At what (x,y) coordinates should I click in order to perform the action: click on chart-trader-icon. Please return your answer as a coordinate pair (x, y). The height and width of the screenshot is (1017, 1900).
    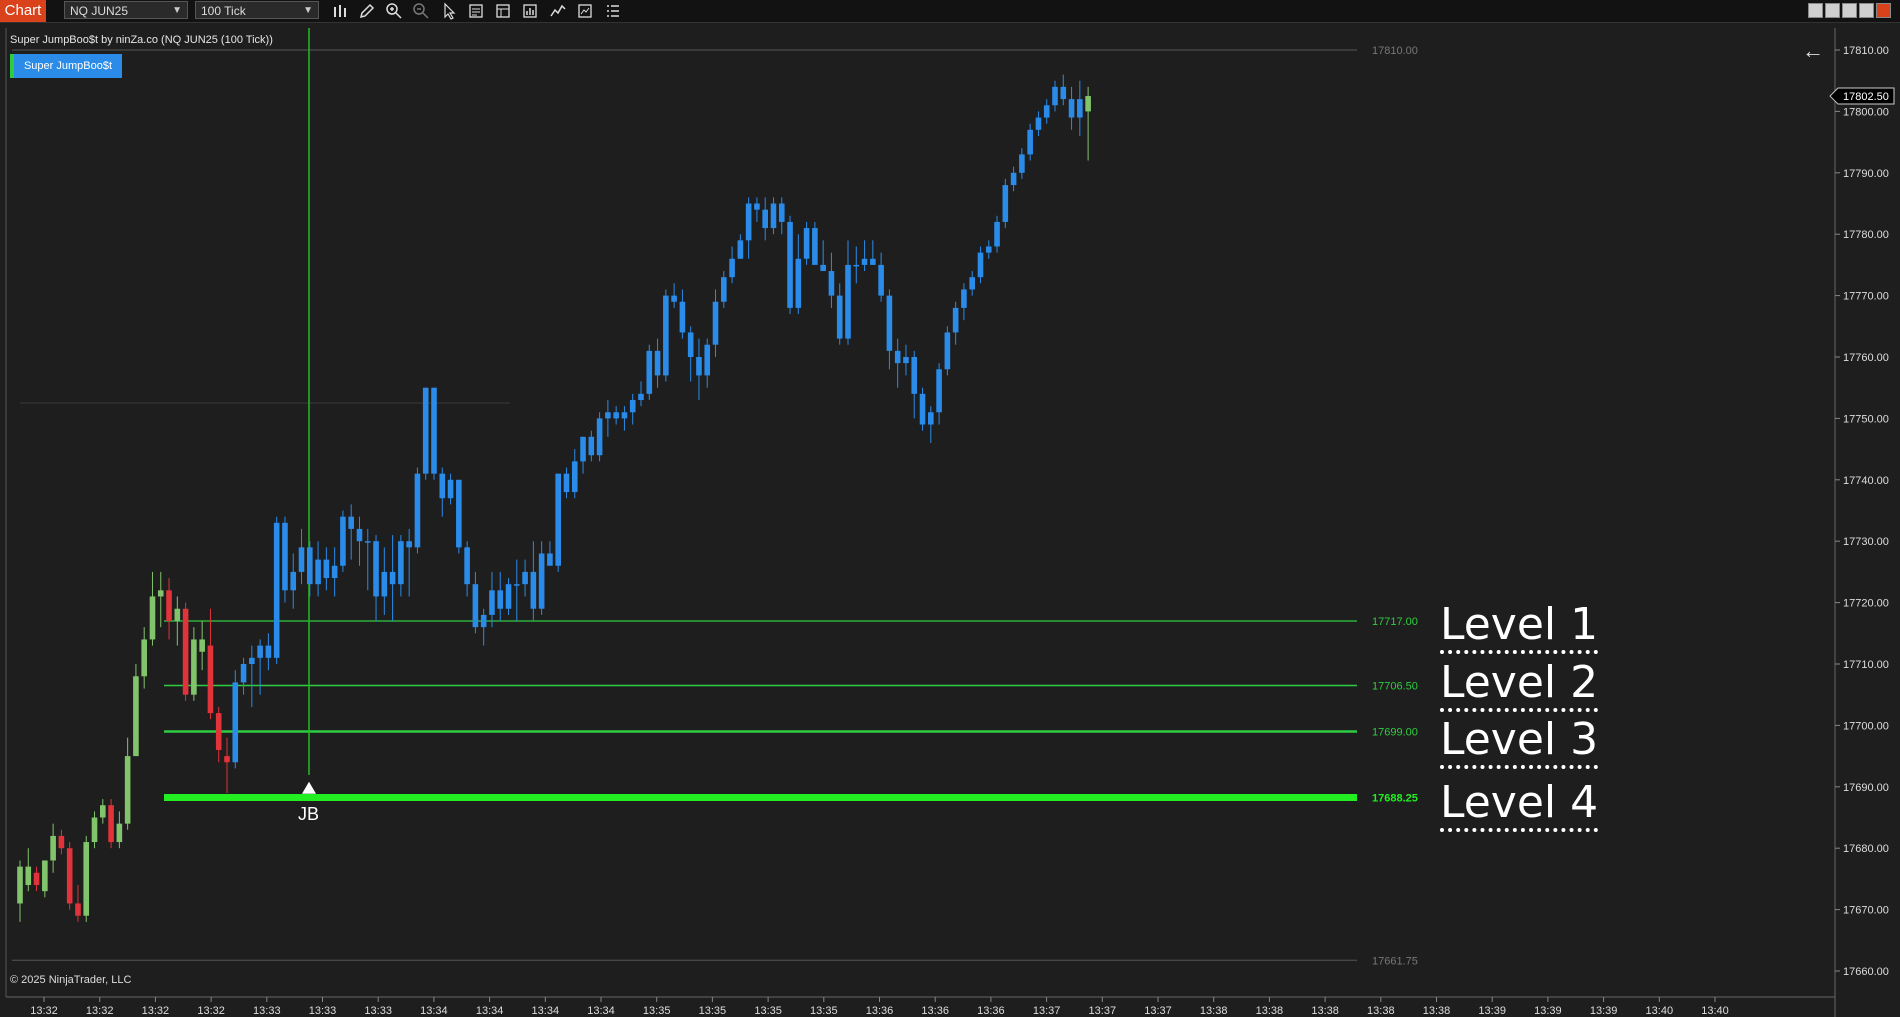
    Looking at the image, I should click on (530, 11).